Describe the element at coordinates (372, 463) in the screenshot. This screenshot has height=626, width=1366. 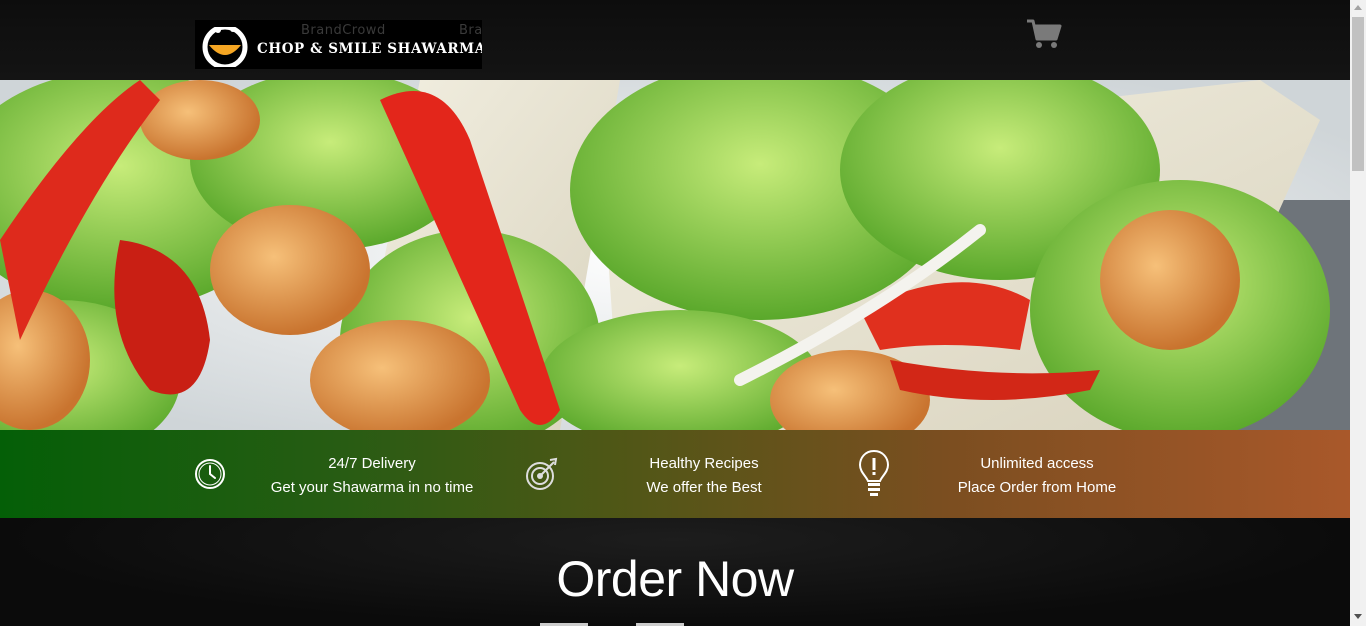
I see `feature-title: 24/7 Delivery` at that location.